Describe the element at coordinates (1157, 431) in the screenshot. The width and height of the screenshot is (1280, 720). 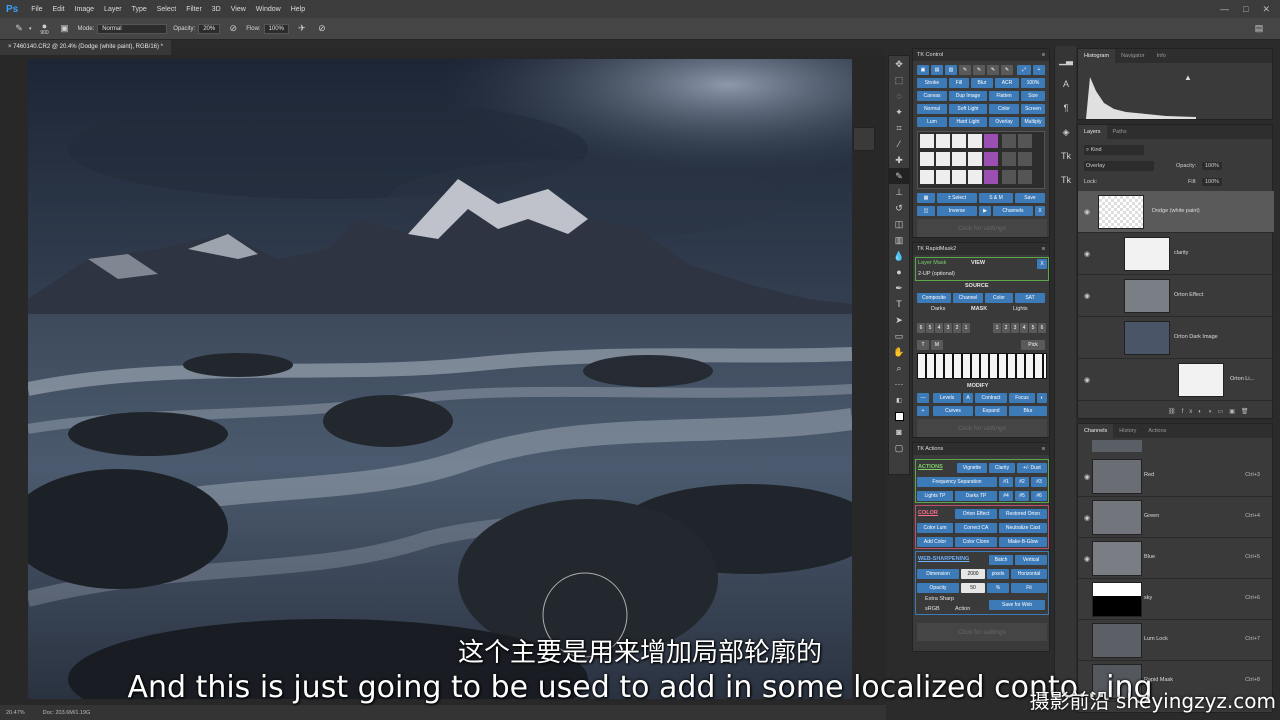
I see `tab-actions: Actions` at that location.